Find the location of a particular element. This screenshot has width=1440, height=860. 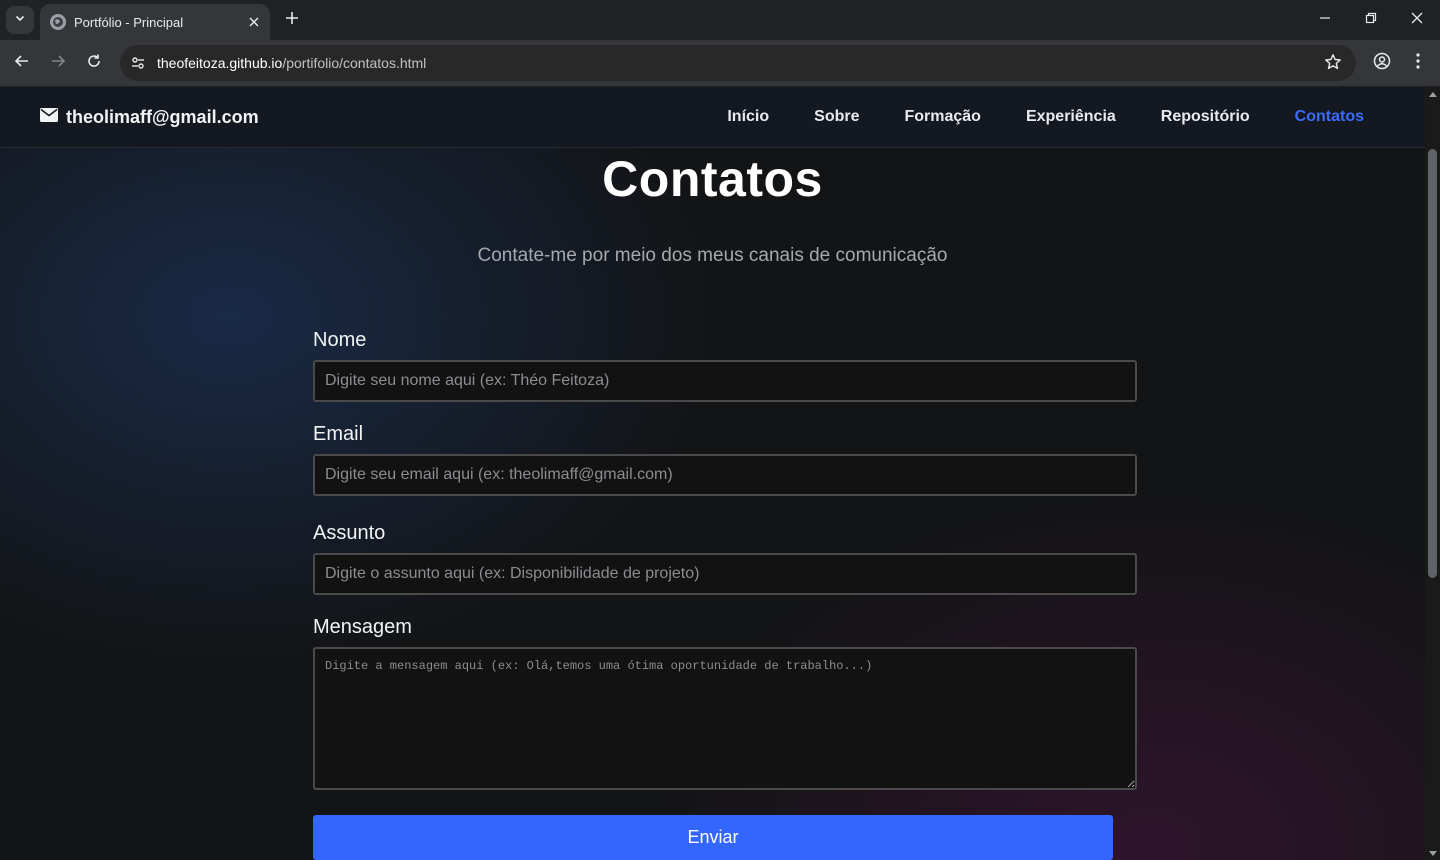

restore-icon is located at coordinates (1371, 20).